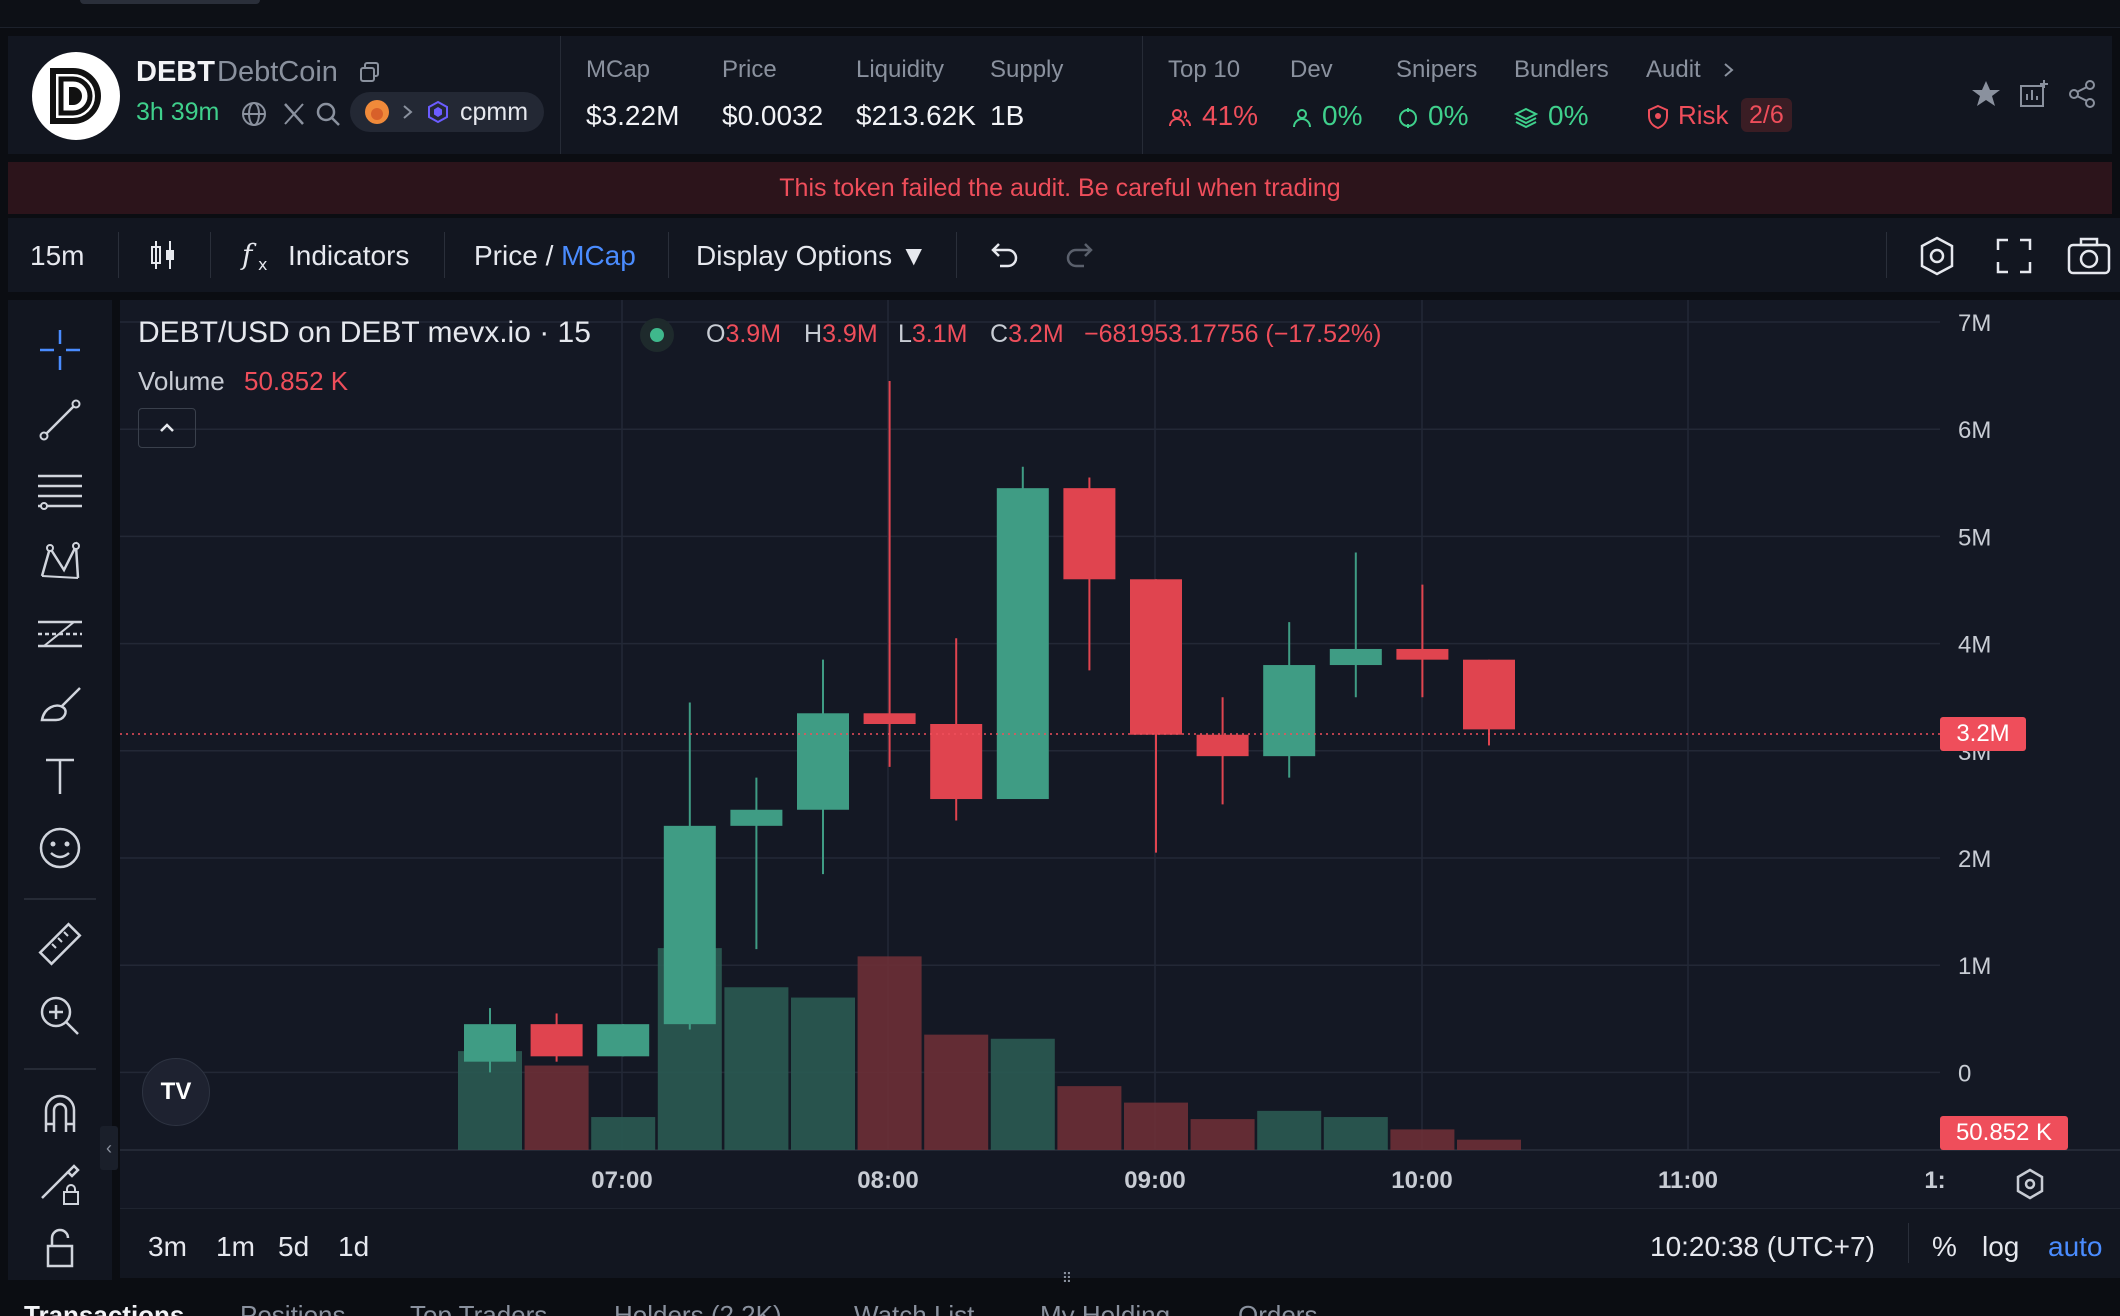 The image size is (2120, 1316). I want to click on tab-transactions: Transactions, so click(104, 1308).